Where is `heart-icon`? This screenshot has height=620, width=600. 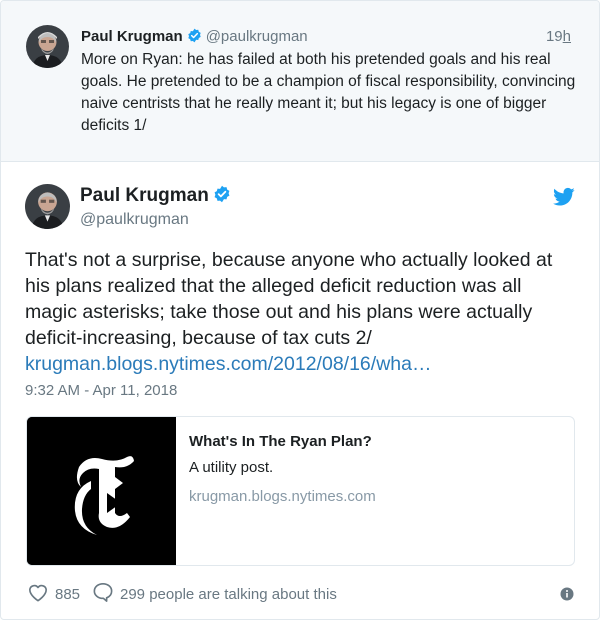 heart-icon is located at coordinates (41, 594).